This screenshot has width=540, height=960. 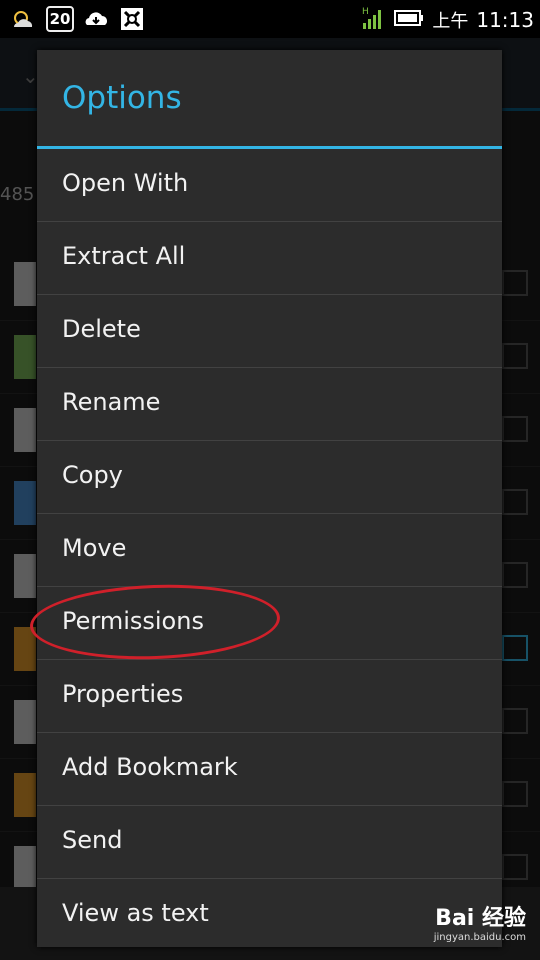 What do you see at coordinates (269, 842) in the screenshot?
I see `menu-item-send: Send` at bounding box center [269, 842].